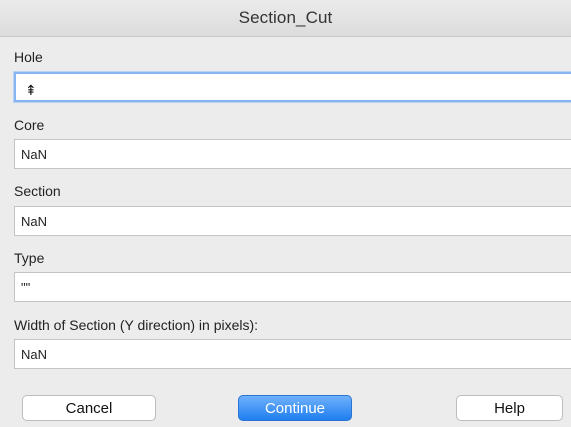  Describe the element at coordinates (292, 221) in the screenshot. I see `section-input` at that location.